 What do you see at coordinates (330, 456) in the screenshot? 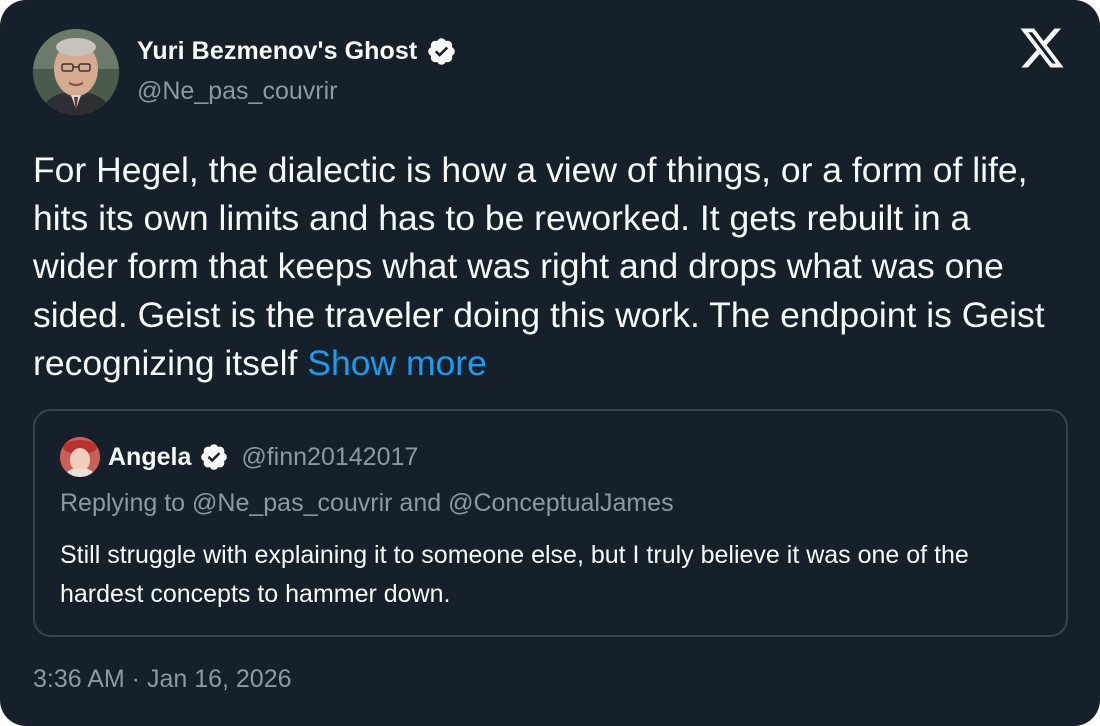
I see `quoted-author-handle: @finn20142017` at bounding box center [330, 456].